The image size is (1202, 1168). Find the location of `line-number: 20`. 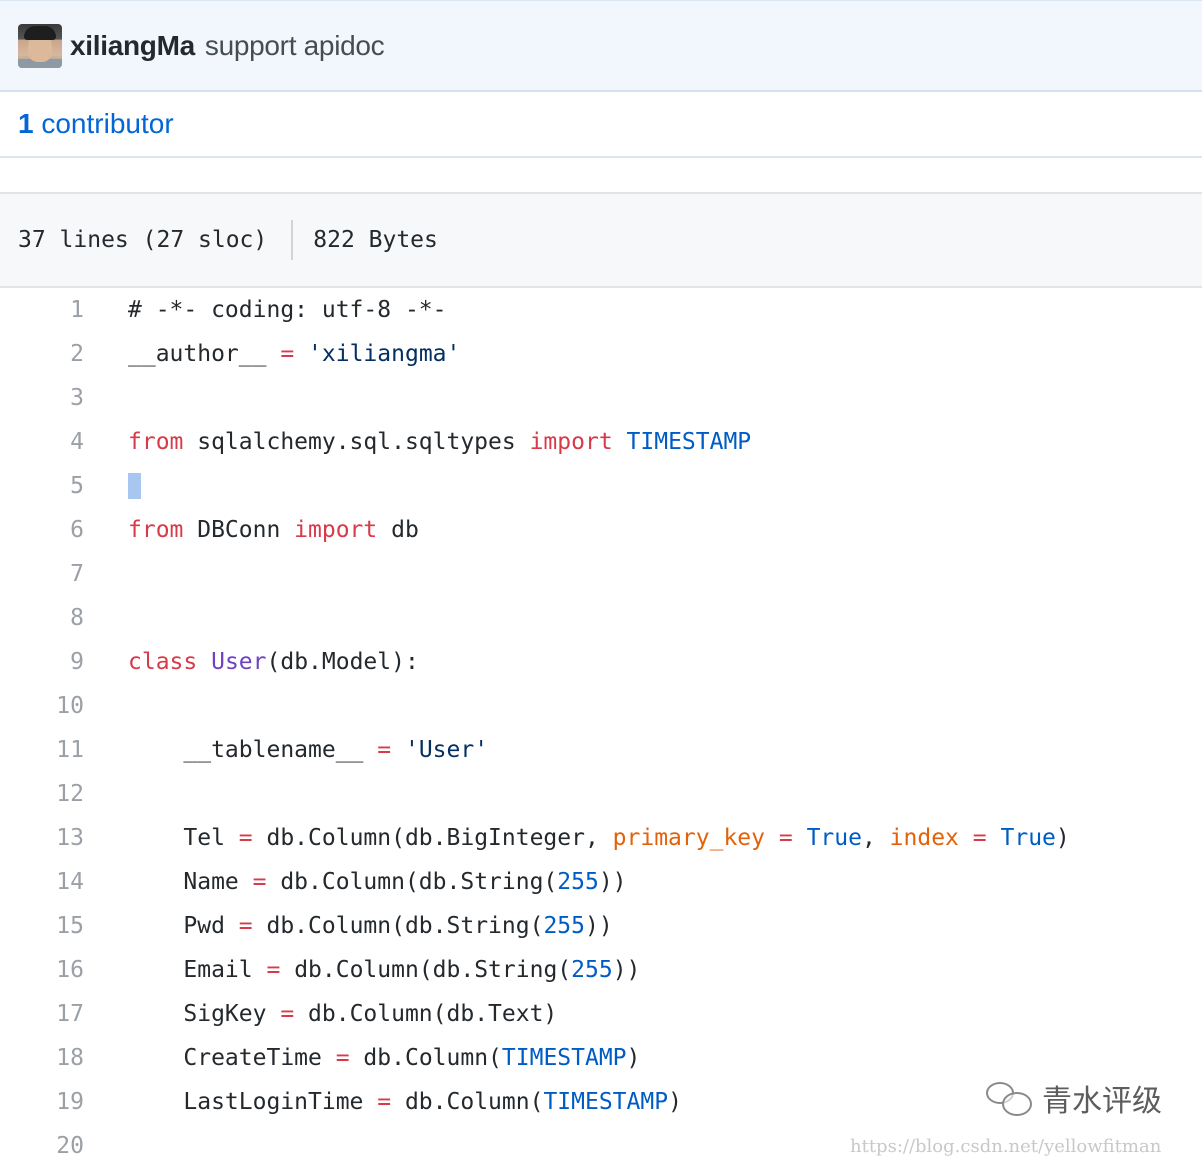

line-number: 20 is located at coordinates (42, 1146).